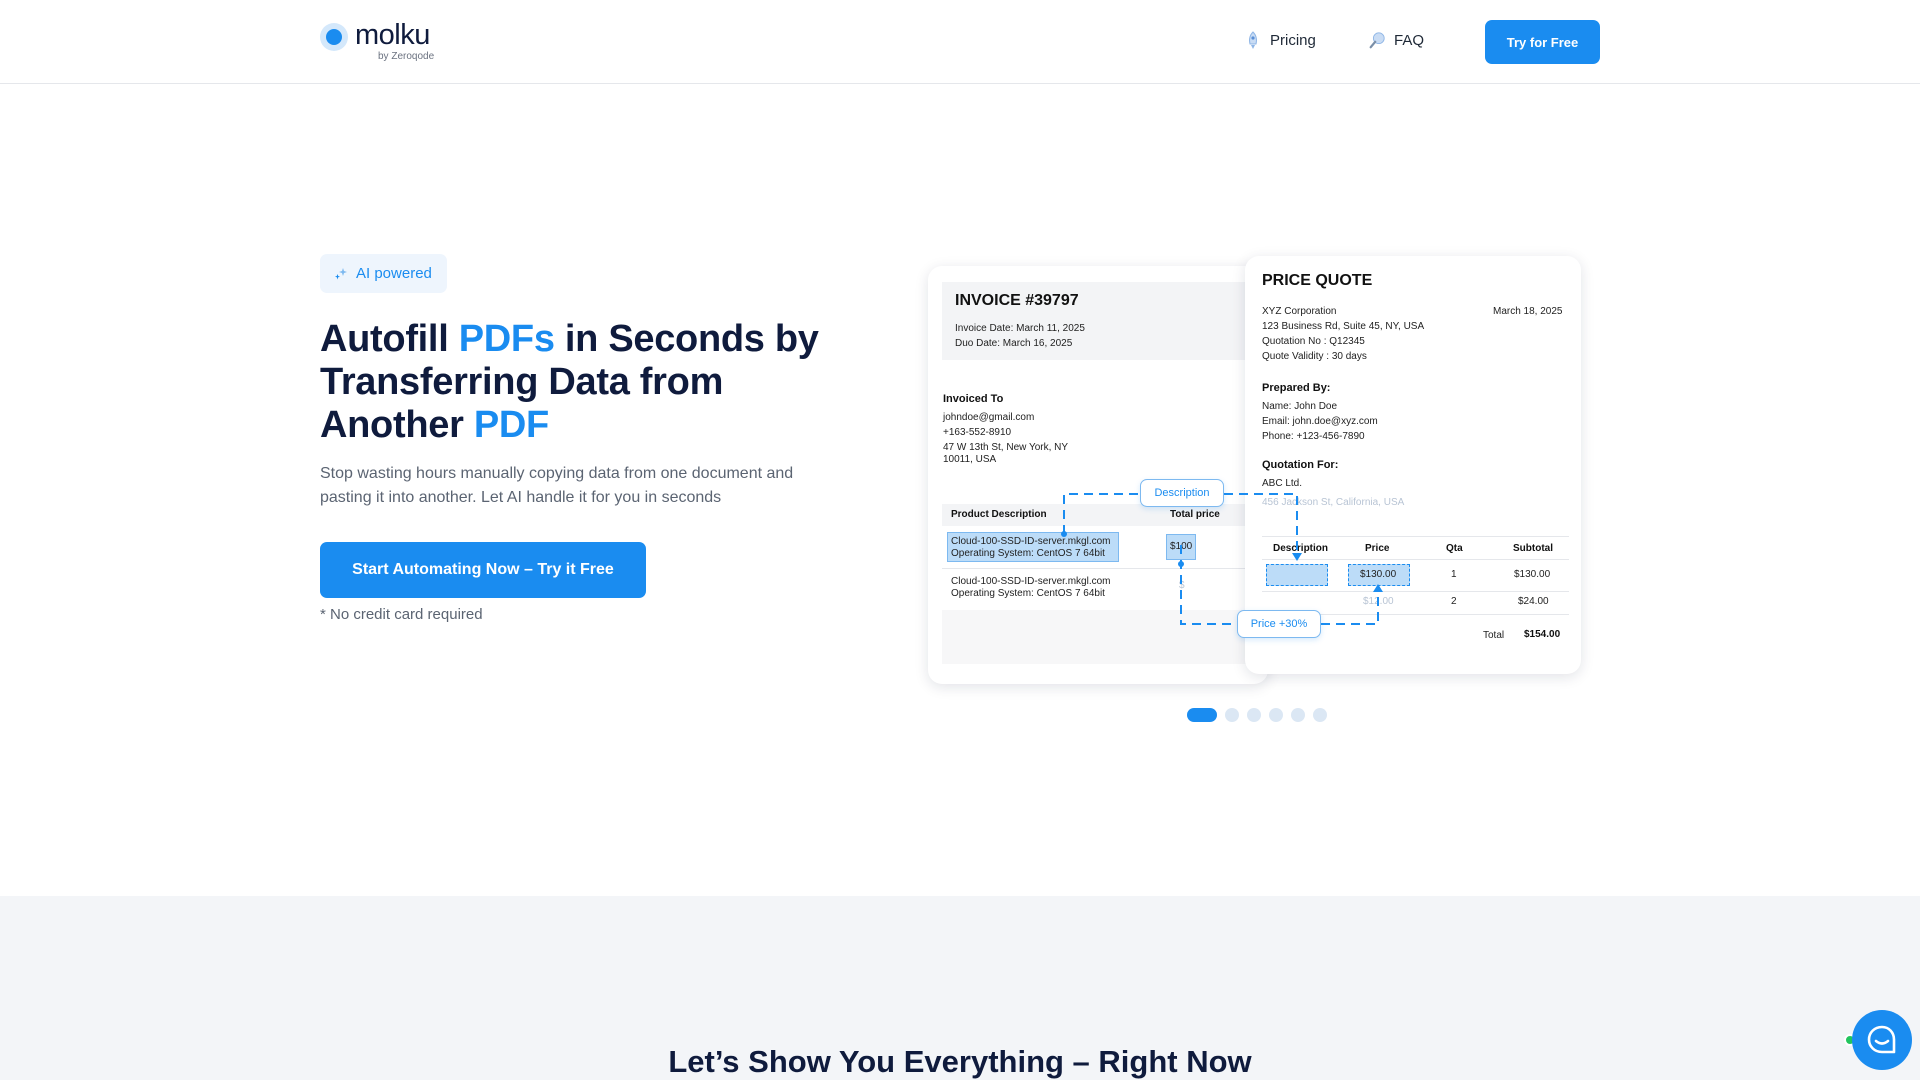 The height and width of the screenshot is (1080, 1920). Describe the element at coordinates (389, 339) in the screenshot. I see `headline-part1: Autofill` at that location.